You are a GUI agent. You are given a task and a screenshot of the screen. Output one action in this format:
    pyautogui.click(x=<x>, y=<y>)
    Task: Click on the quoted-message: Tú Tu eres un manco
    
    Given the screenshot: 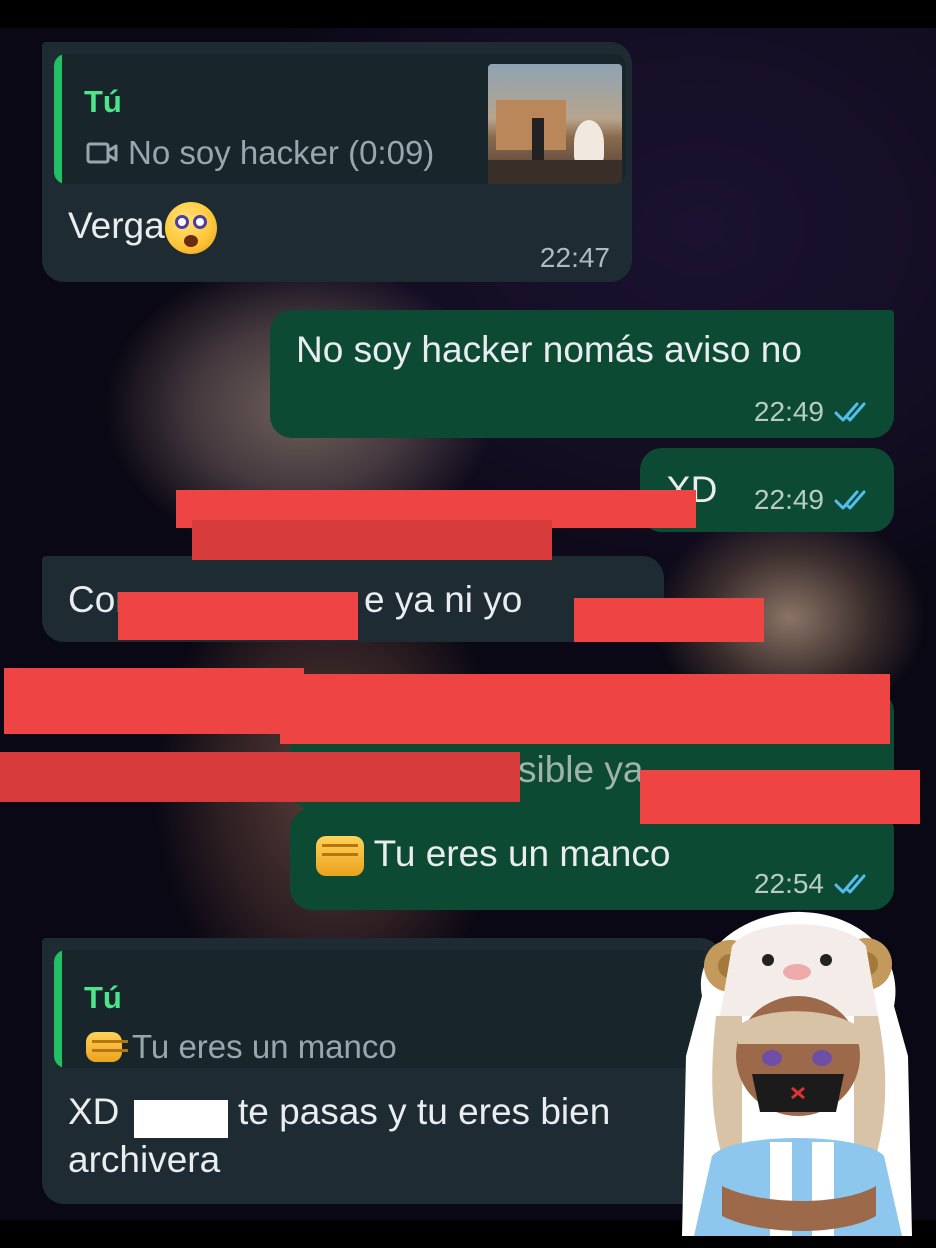 What is the action you would take?
    pyautogui.click(x=384, y=1009)
    